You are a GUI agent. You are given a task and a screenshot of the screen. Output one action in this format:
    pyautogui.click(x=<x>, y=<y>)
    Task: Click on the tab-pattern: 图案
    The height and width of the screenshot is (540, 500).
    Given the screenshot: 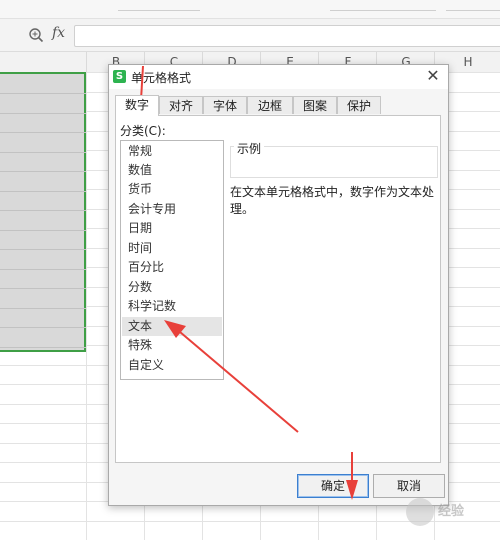 What is the action you would take?
    pyautogui.click(x=315, y=105)
    